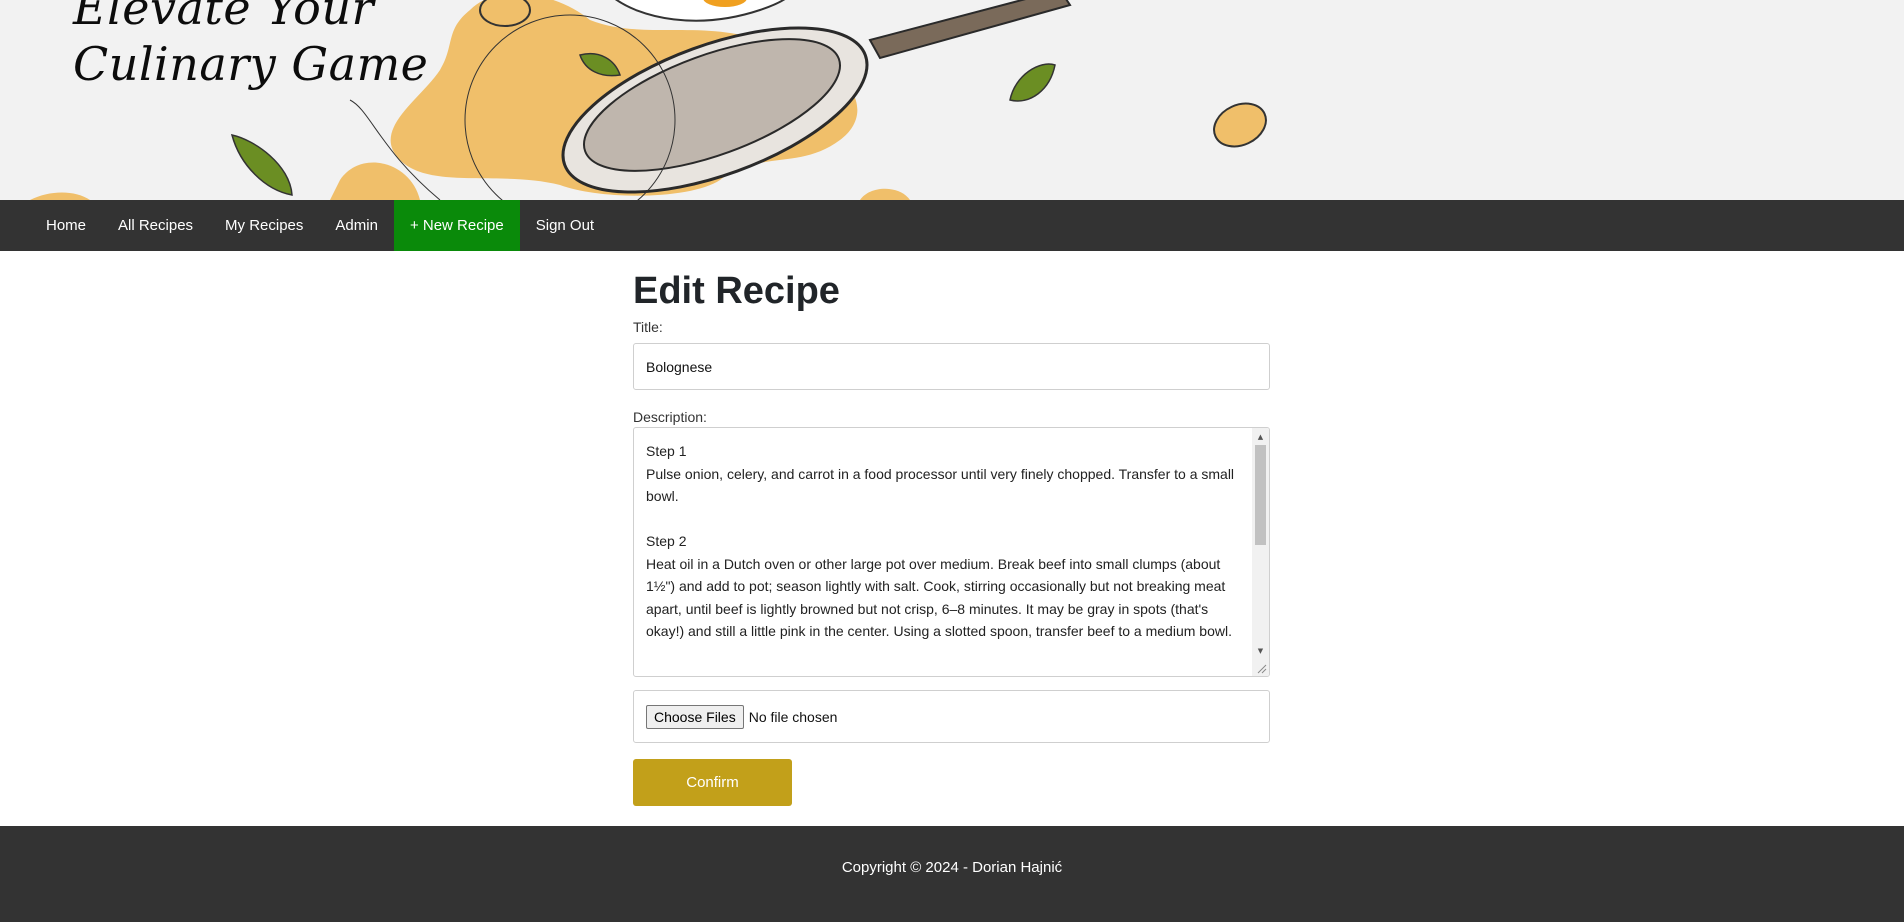 This screenshot has height=922, width=1904. I want to click on title-label: Title:, so click(648, 327).